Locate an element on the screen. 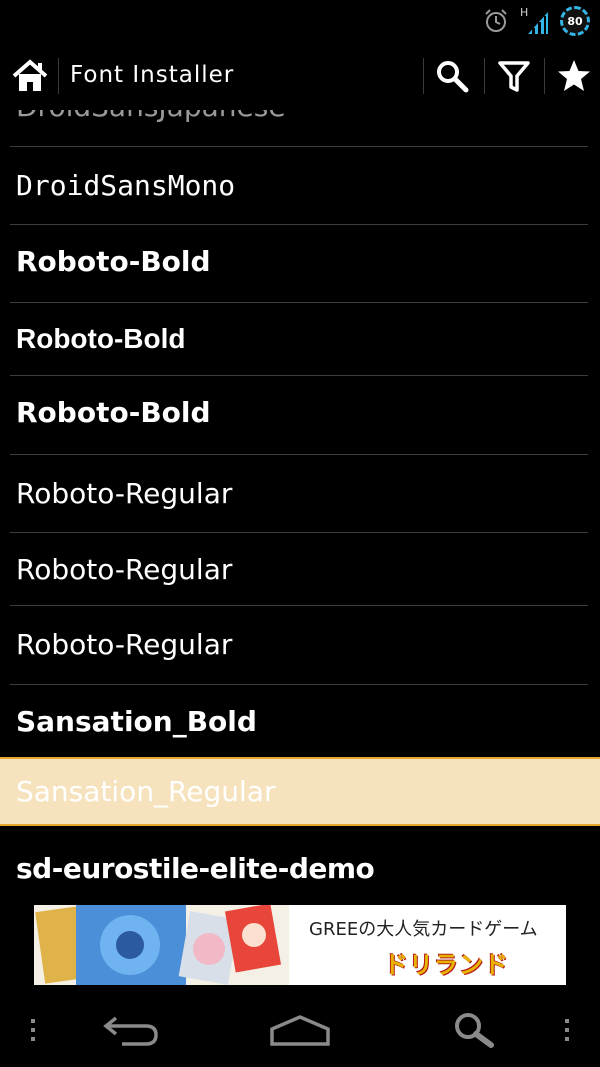 This screenshot has height=1067, width=600. font-name: DroidSansJapanese is located at coordinates (151, 116).